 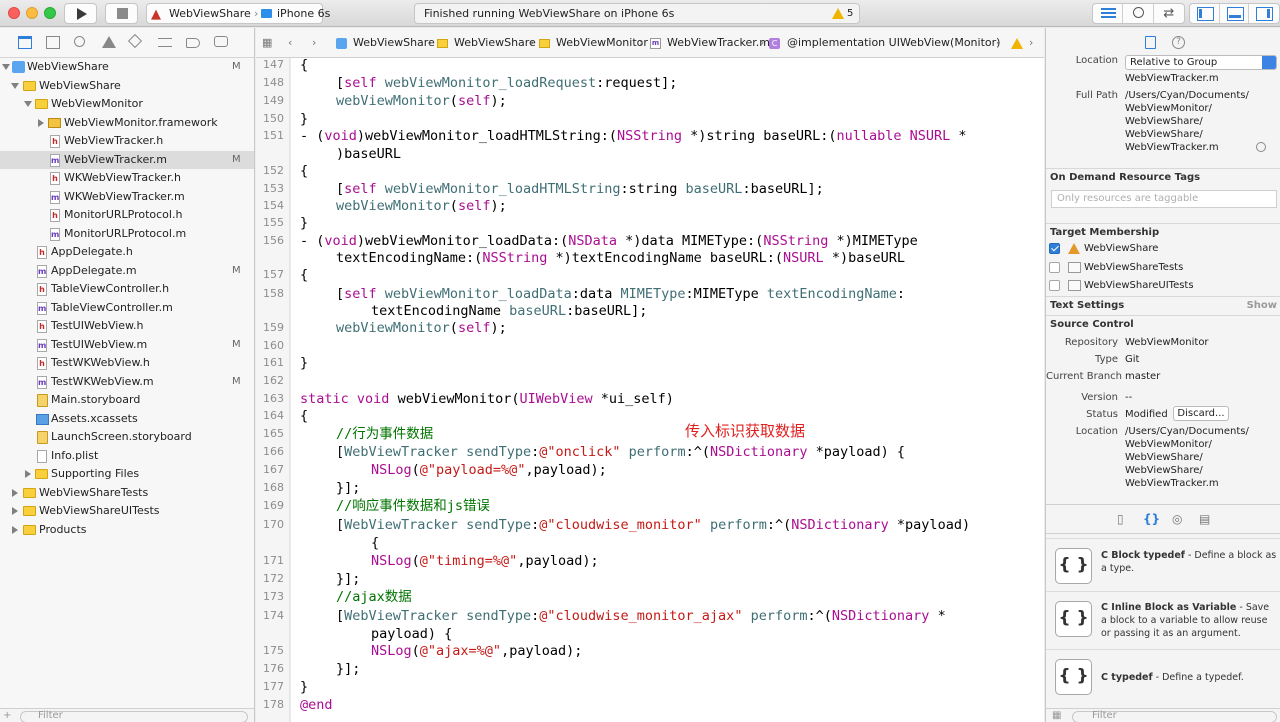 I want to click on jumpbar-segment: WebViewTracker.m, so click(x=718, y=43).